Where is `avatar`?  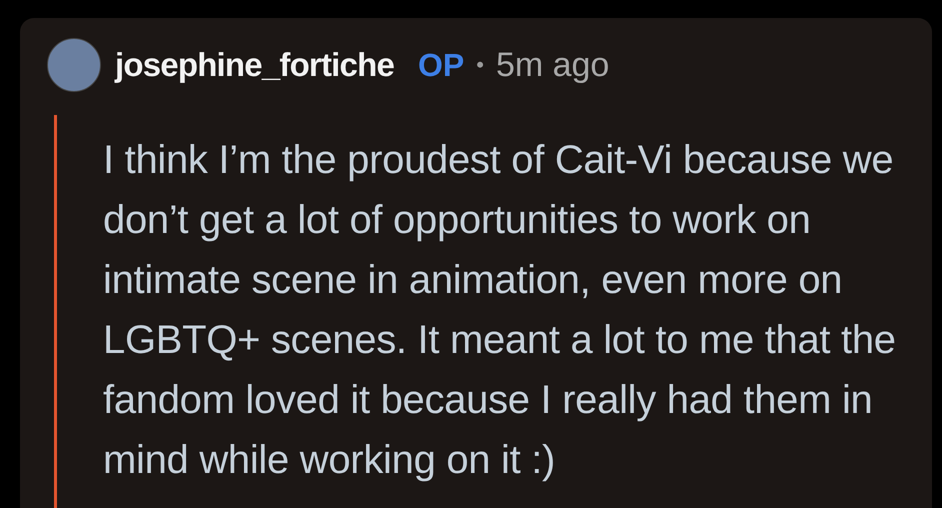
avatar is located at coordinates (74, 65).